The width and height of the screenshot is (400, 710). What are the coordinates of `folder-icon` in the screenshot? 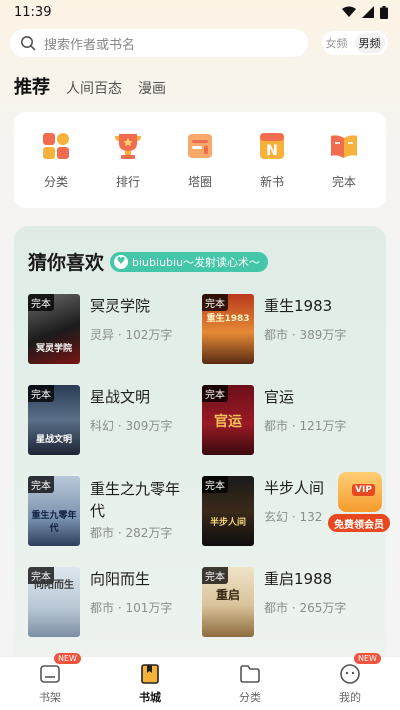 It's located at (250, 673).